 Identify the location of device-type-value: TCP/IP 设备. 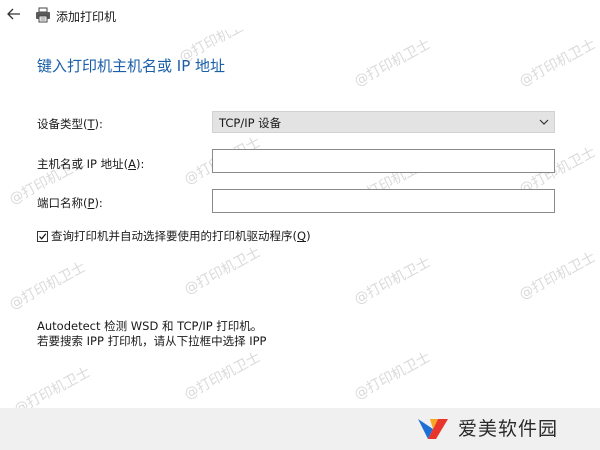
(250, 123).